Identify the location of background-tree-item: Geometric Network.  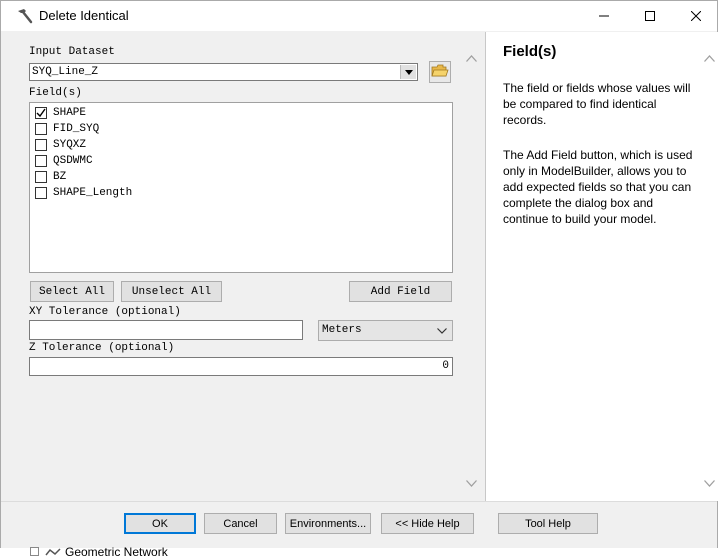
(99, 552).